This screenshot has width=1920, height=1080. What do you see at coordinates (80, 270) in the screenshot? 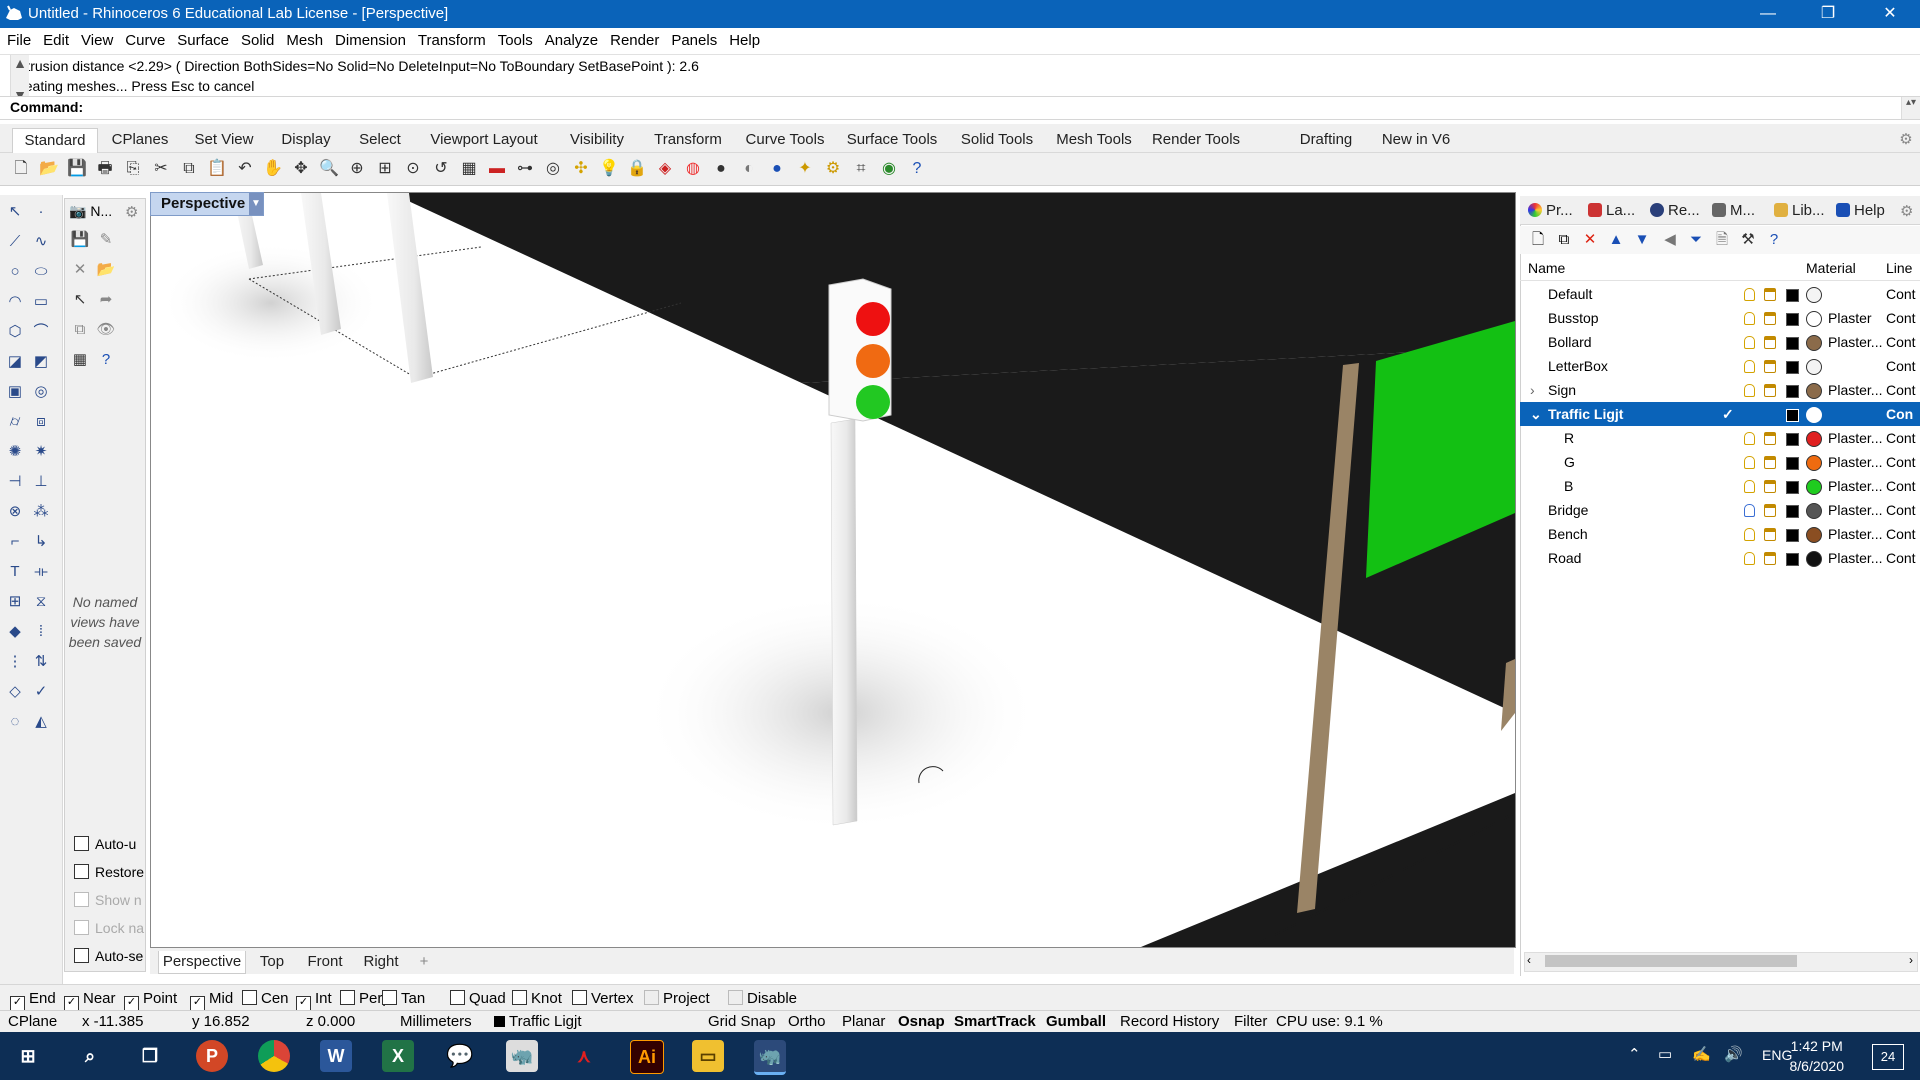
I see `delete-view-icon: ✕` at bounding box center [80, 270].